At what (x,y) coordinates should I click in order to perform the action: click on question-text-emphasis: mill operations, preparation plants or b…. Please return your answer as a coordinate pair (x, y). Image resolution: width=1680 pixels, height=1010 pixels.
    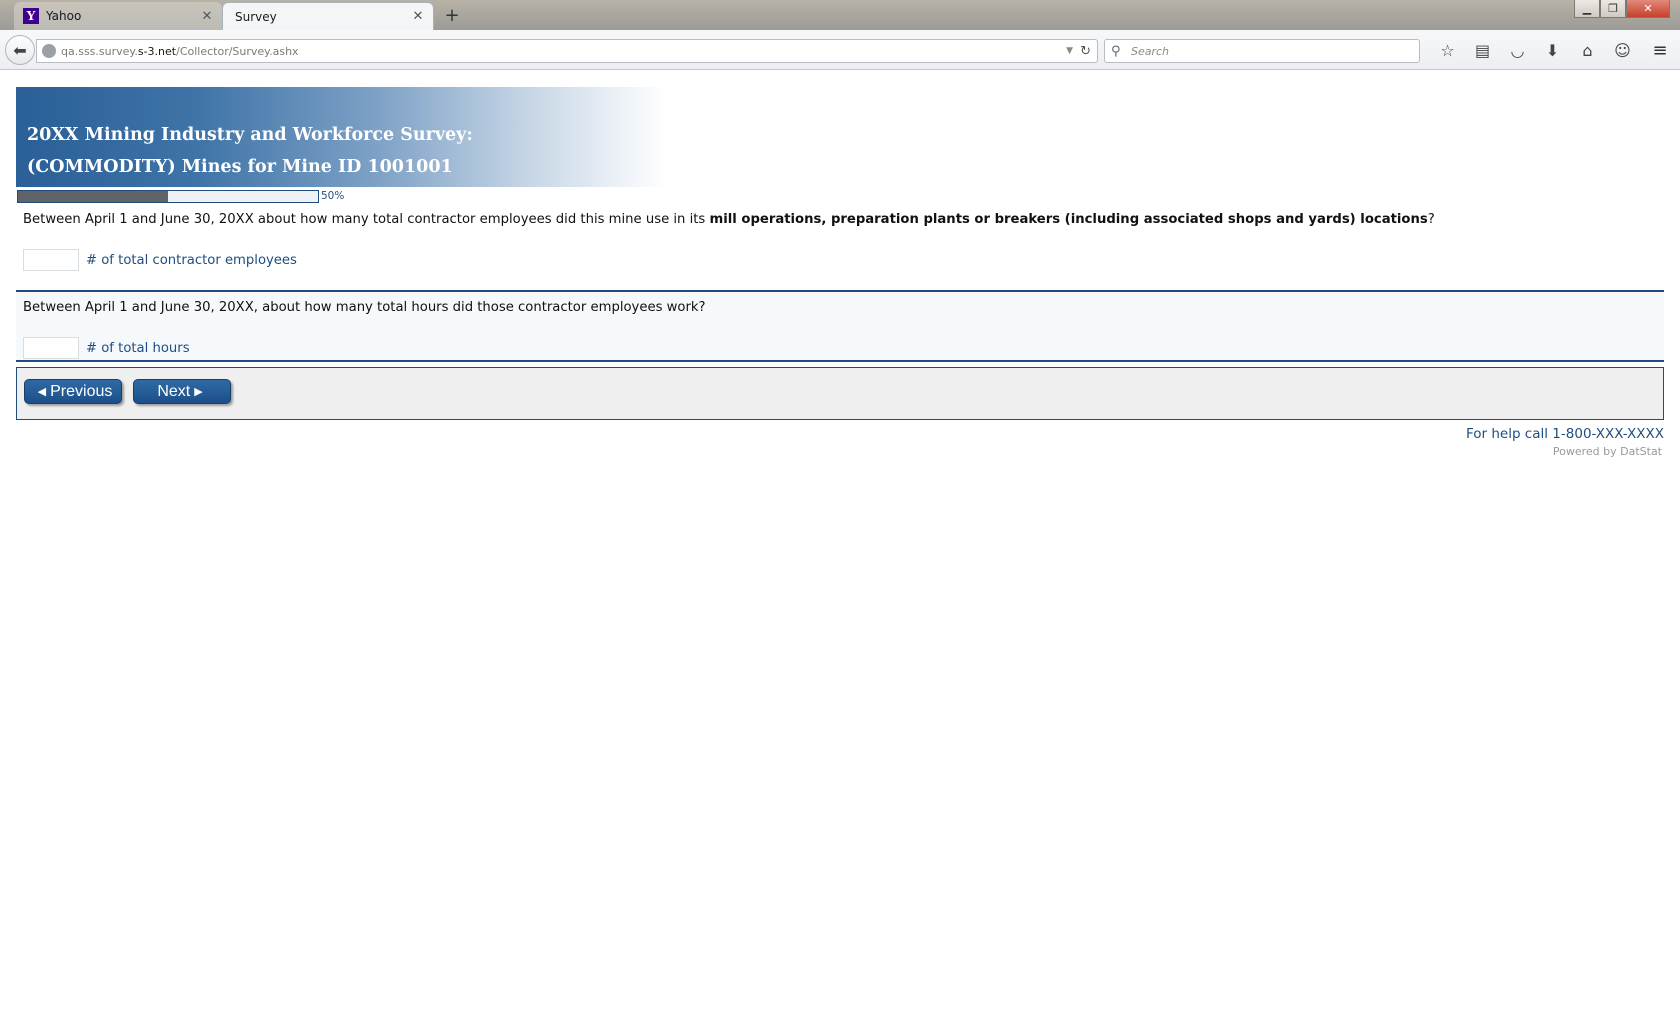
    Looking at the image, I should click on (1068, 219).